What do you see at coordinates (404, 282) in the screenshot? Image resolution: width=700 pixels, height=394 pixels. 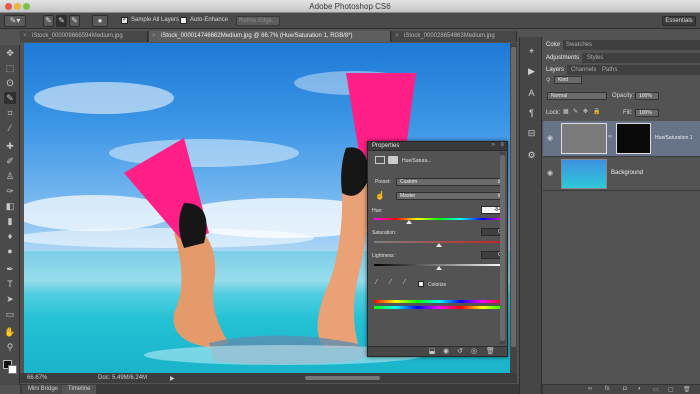 I see `eyedropper-minus-icon: ⁄` at bounding box center [404, 282].